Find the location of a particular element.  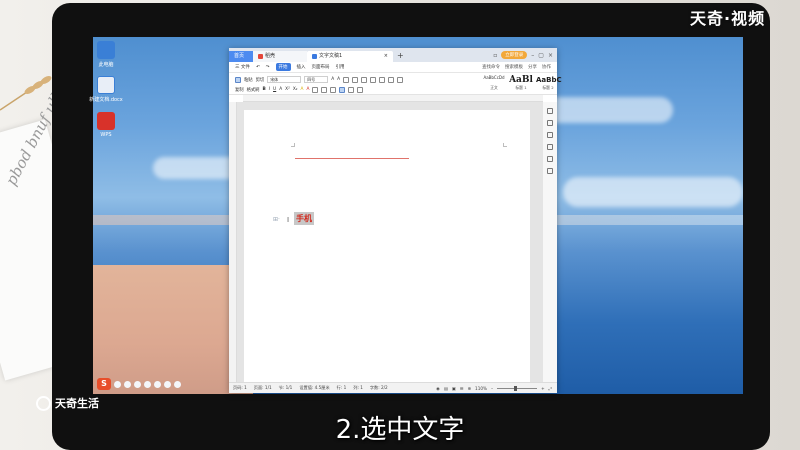

swap-icon is located at coordinates (550, 147).